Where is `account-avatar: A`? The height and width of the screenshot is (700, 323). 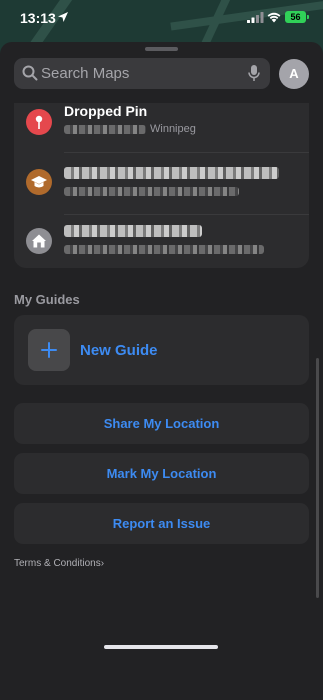
account-avatar: A is located at coordinates (294, 74).